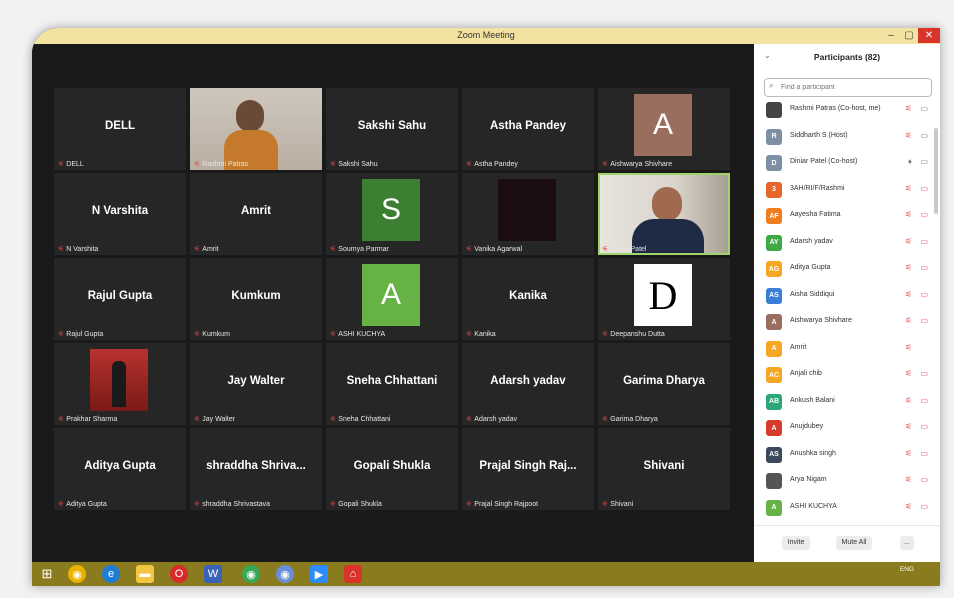  Describe the element at coordinates (854, 543) in the screenshot. I see `mute-all-button: Mute All` at that location.